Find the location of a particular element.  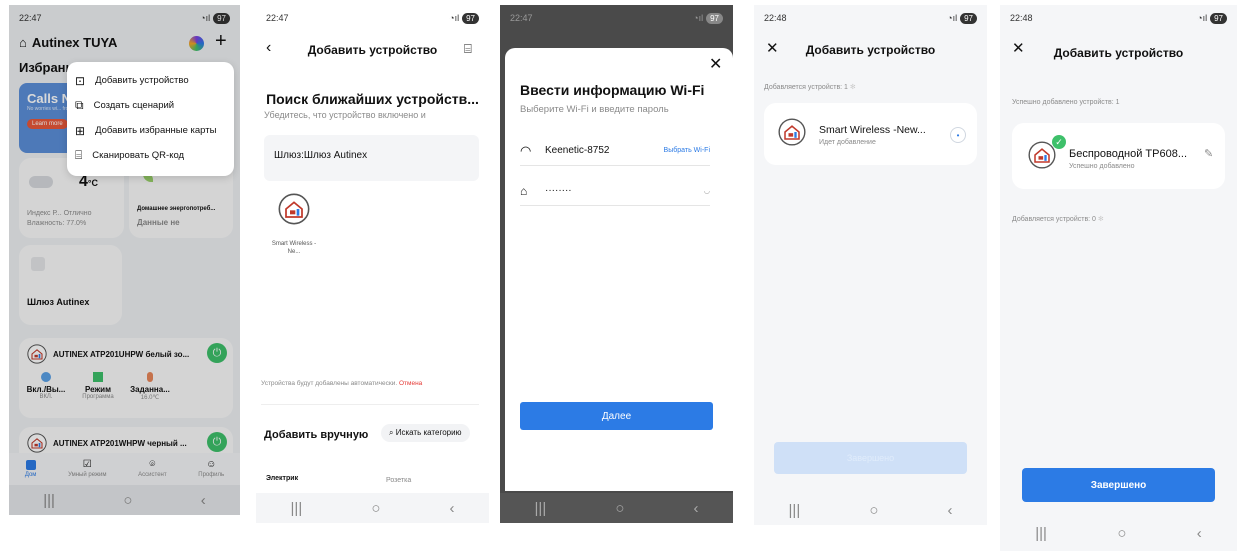

divider is located at coordinates (370, 404).